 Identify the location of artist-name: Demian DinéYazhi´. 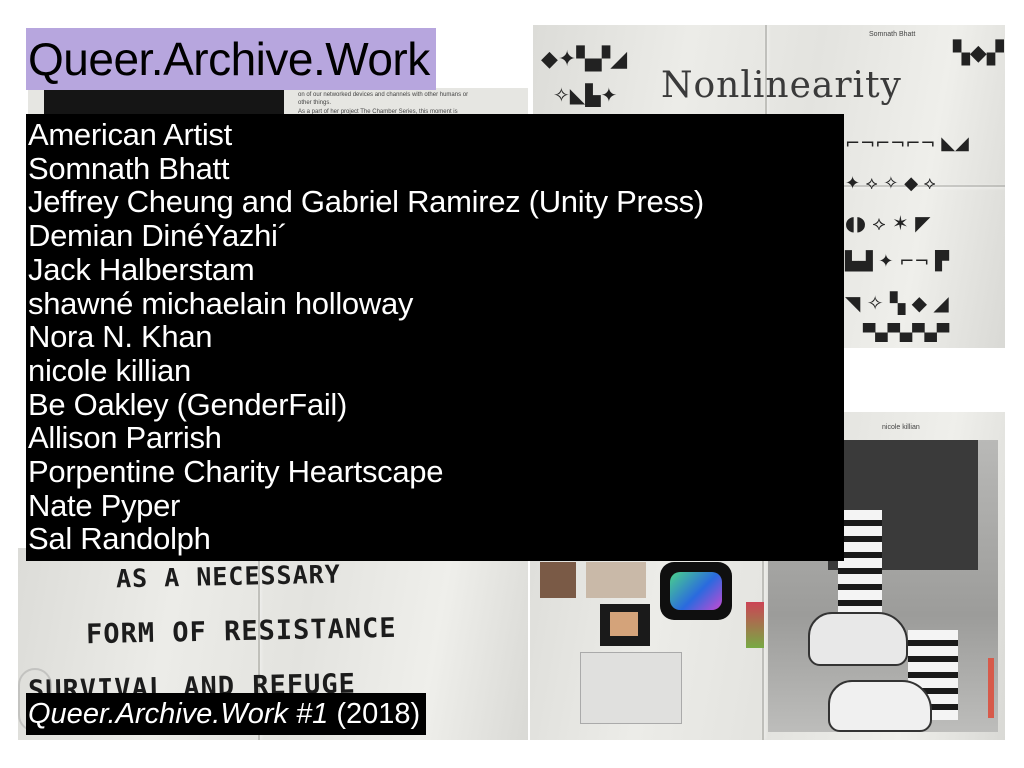
(158, 236).